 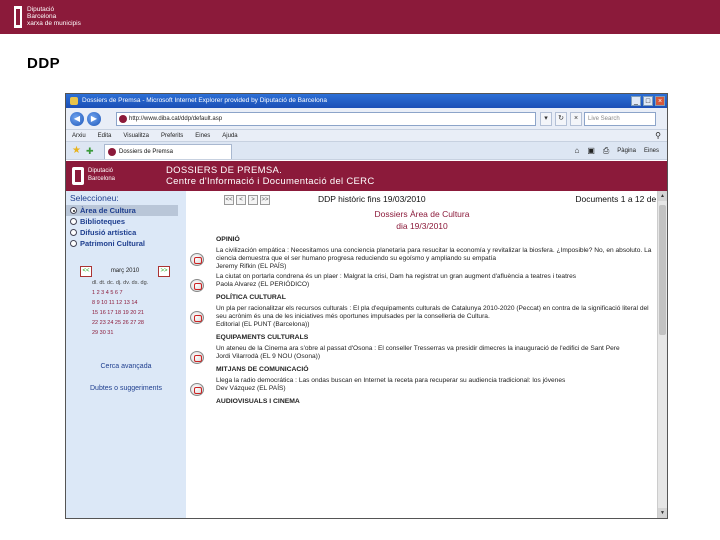 I want to click on menu-item-eines: Eines, so click(x=202, y=135).